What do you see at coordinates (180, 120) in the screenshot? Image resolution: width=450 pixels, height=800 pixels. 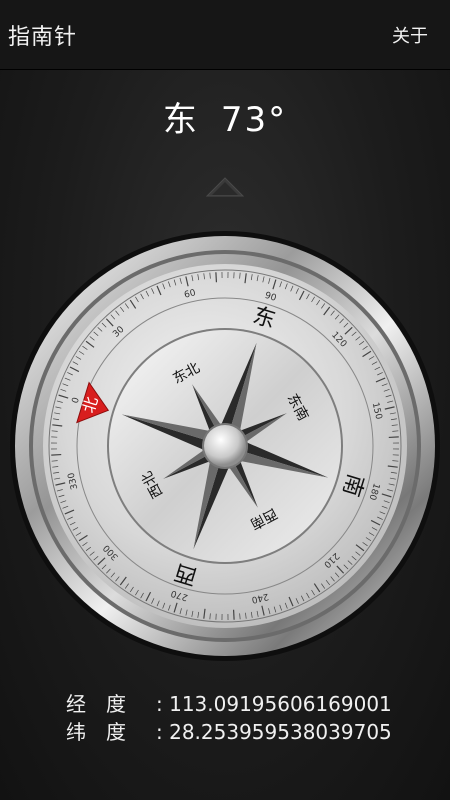 I see `heading-direction: 东` at bounding box center [180, 120].